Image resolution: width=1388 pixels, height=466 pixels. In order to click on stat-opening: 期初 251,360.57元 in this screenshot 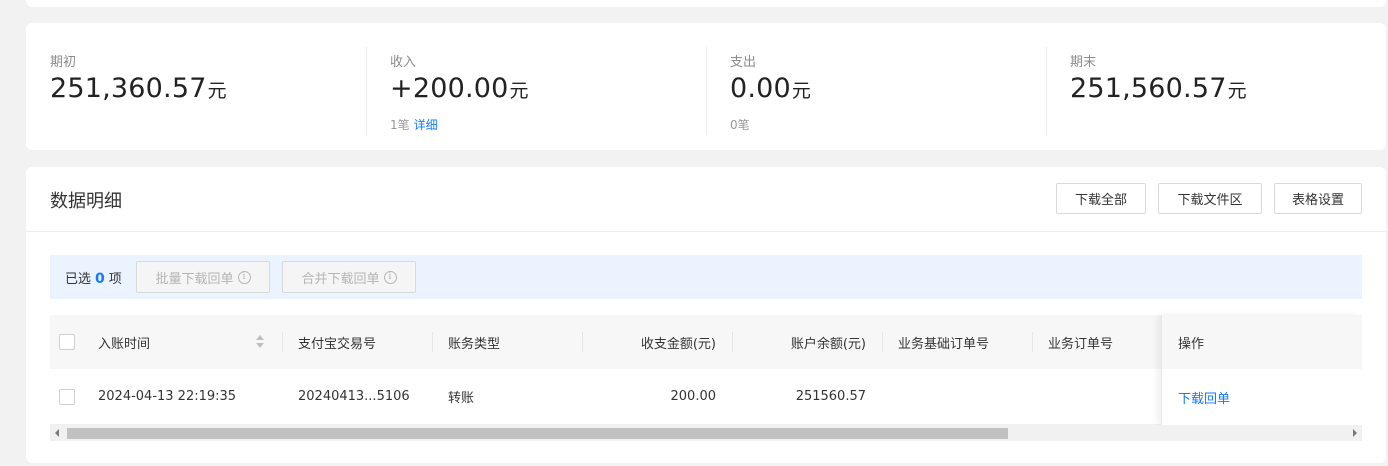, I will do `click(200, 91)`.